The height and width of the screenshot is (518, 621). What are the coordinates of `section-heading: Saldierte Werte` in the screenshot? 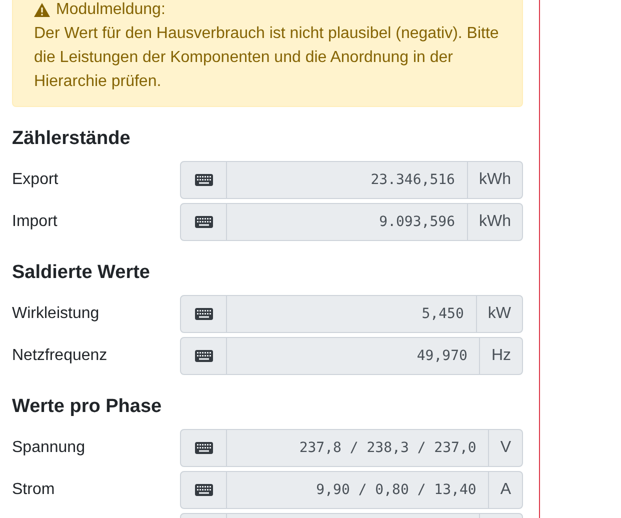 It's located at (81, 273).